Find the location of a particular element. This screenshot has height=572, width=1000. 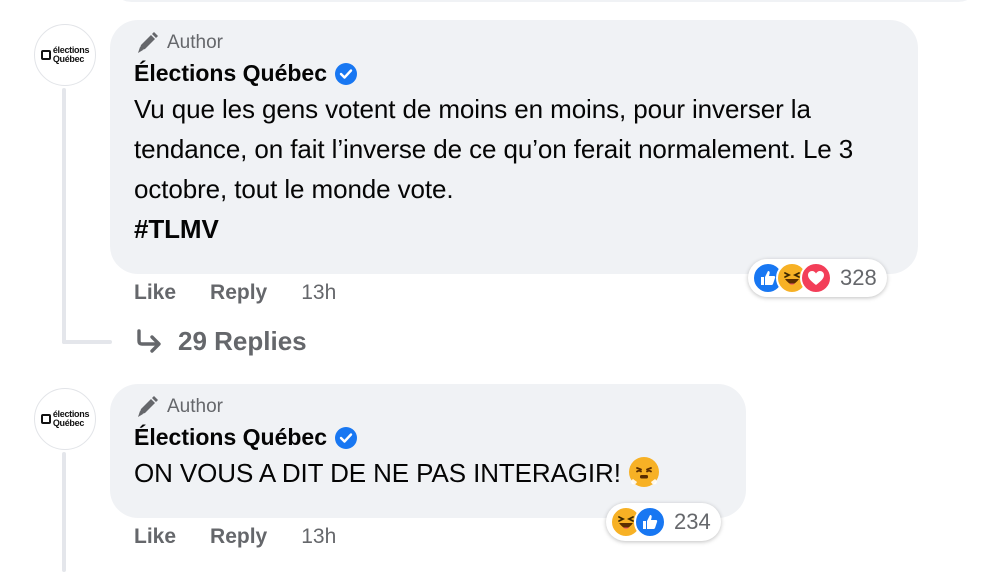

love-icon is located at coordinates (816, 278).